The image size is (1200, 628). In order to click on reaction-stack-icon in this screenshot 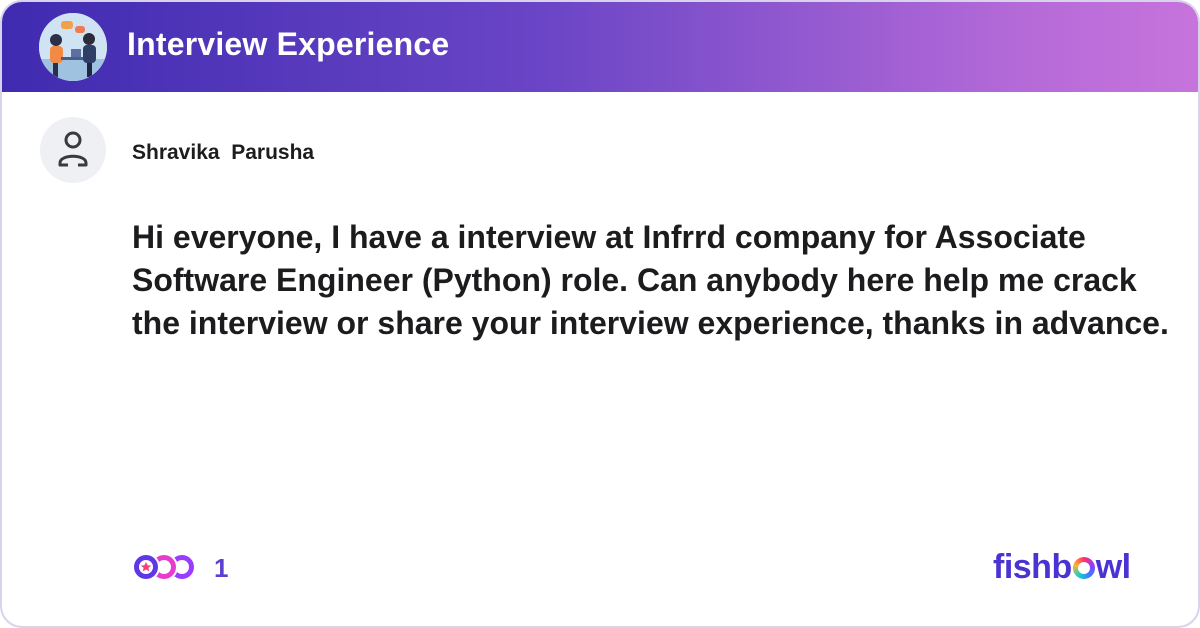, I will do `click(164, 567)`.